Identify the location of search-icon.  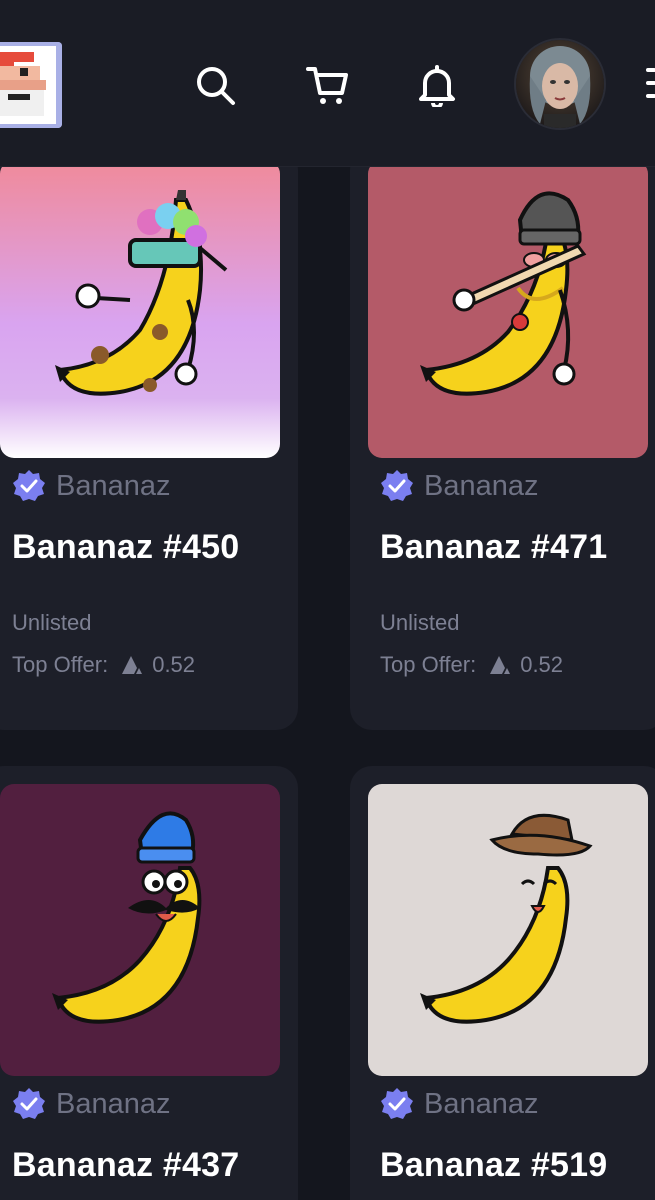
(215, 85).